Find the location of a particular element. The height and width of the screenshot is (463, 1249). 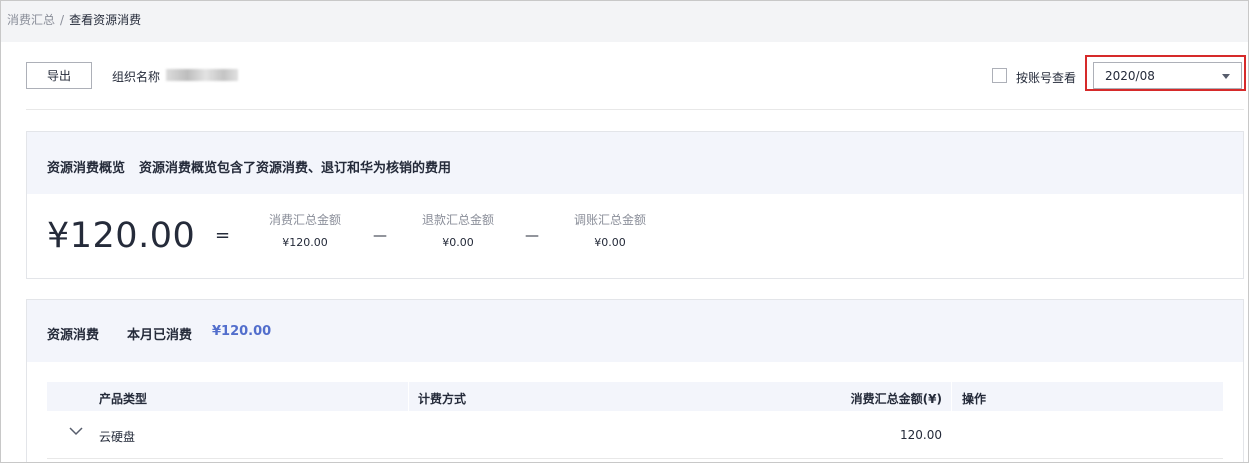

table-header: 产品类型 计费方式 消费汇总金额(¥) 操作 is located at coordinates (635, 396).